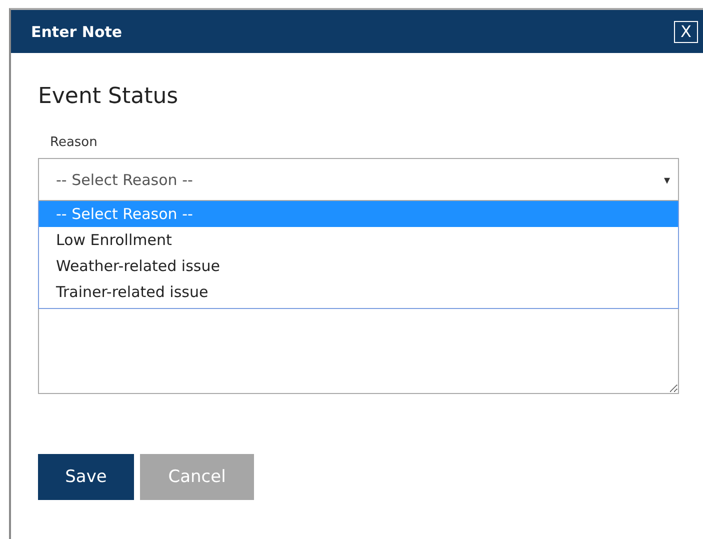  What do you see at coordinates (358, 179) in the screenshot?
I see `reason-select: -- Select Reason -- ▾` at bounding box center [358, 179].